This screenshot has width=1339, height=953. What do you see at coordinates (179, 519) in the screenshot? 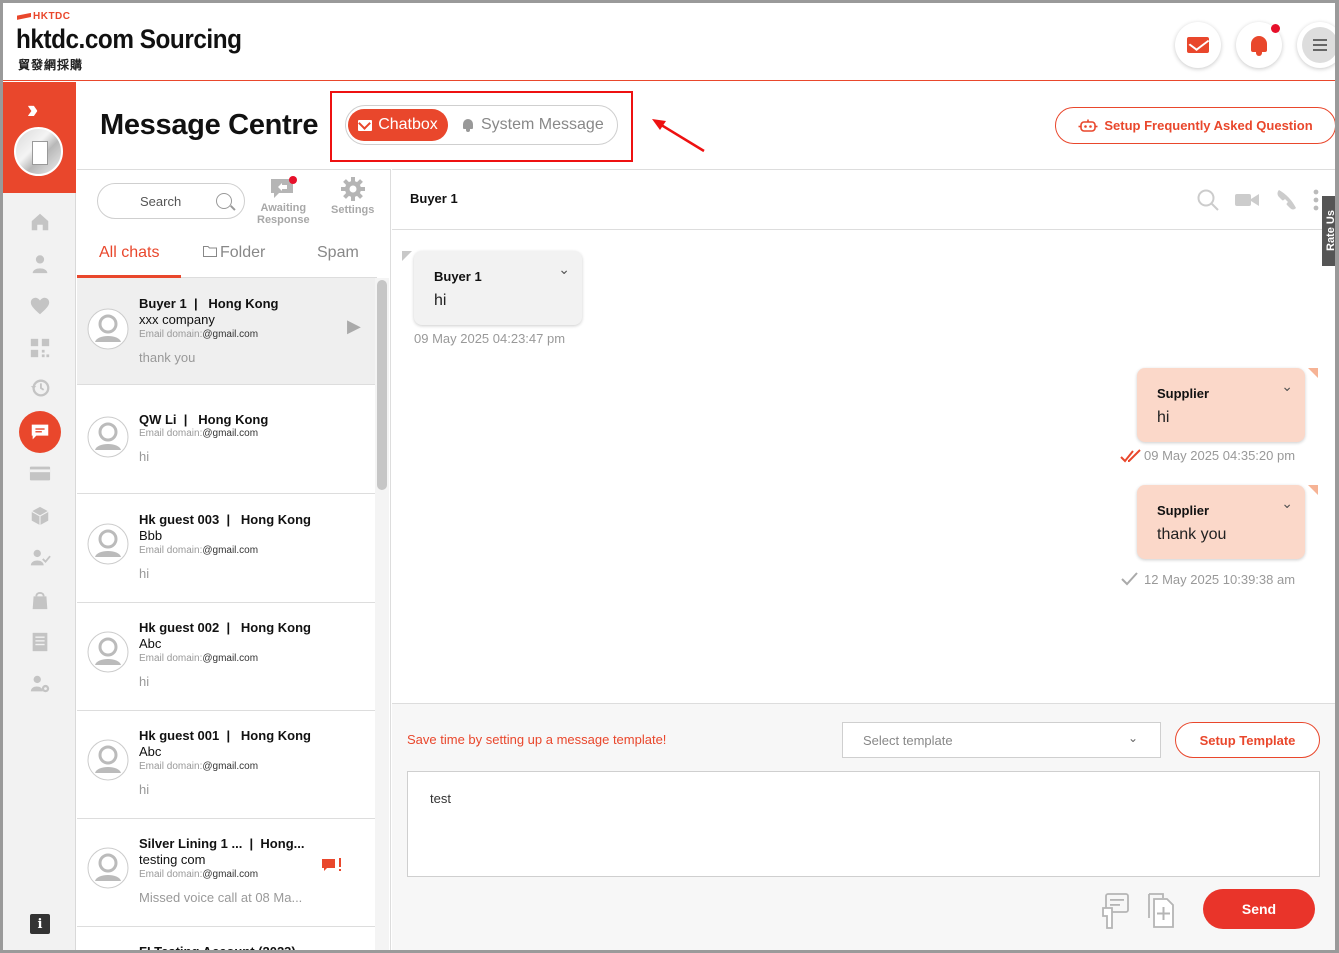
I see `contact-name: Hk guest 003` at bounding box center [179, 519].